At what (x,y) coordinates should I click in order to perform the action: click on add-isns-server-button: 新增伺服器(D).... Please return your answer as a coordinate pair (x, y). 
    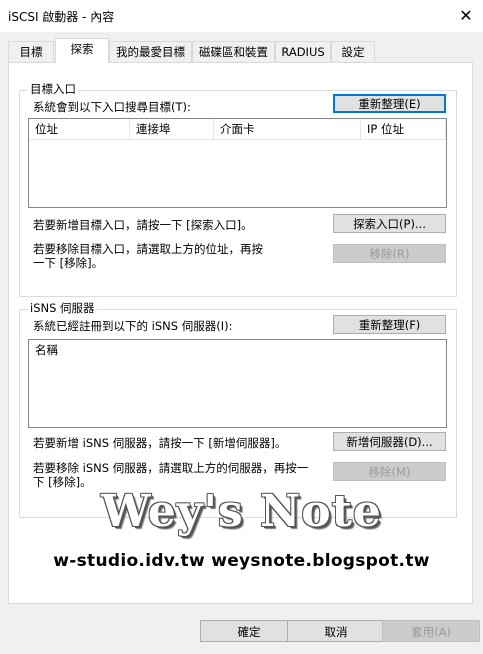
    Looking at the image, I should click on (389, 441).